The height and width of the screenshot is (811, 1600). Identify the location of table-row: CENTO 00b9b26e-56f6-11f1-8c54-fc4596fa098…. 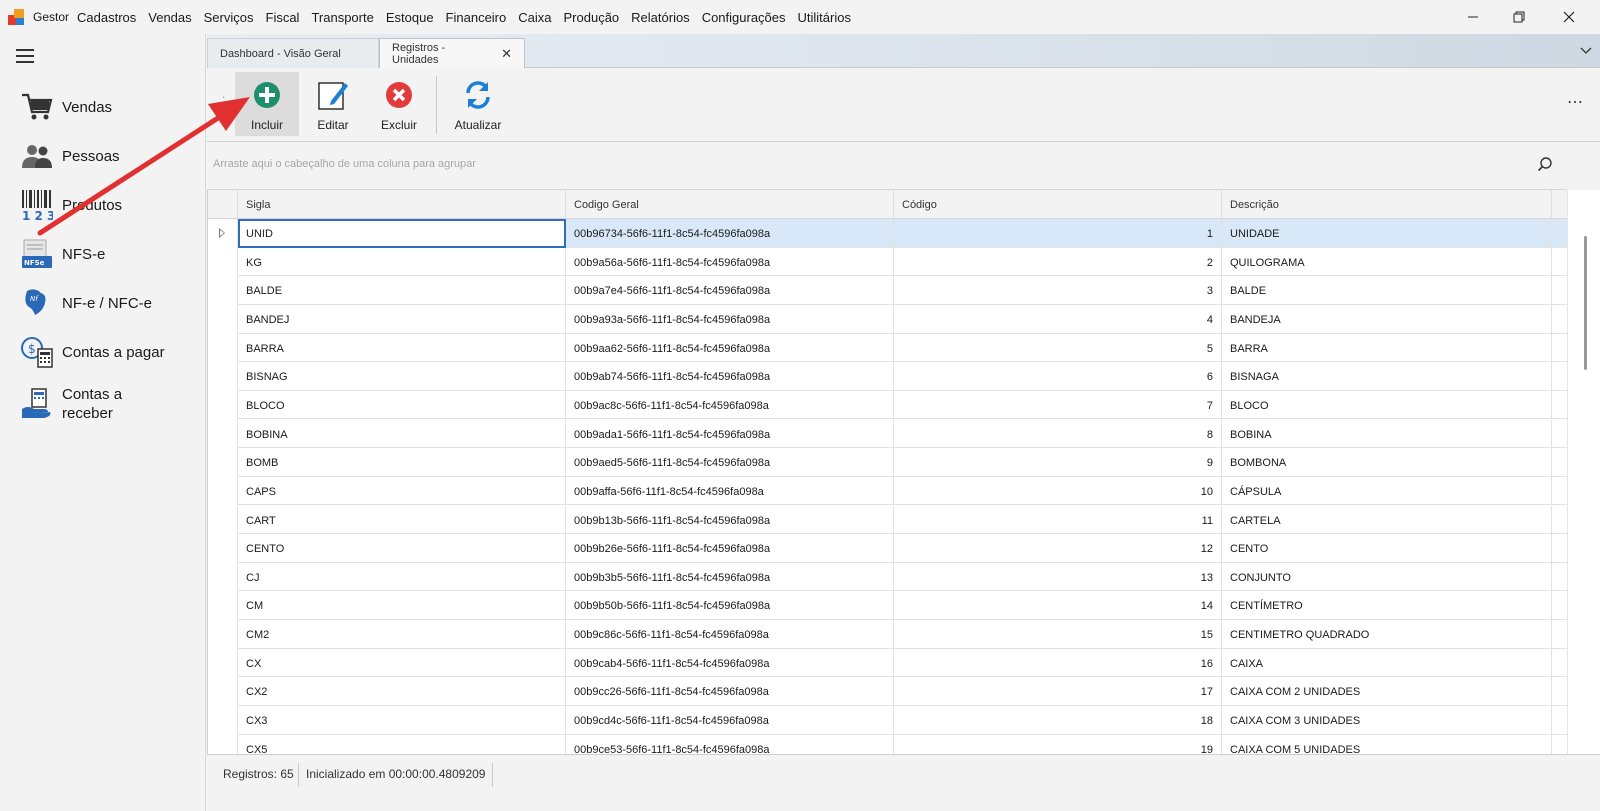
(887, 548).